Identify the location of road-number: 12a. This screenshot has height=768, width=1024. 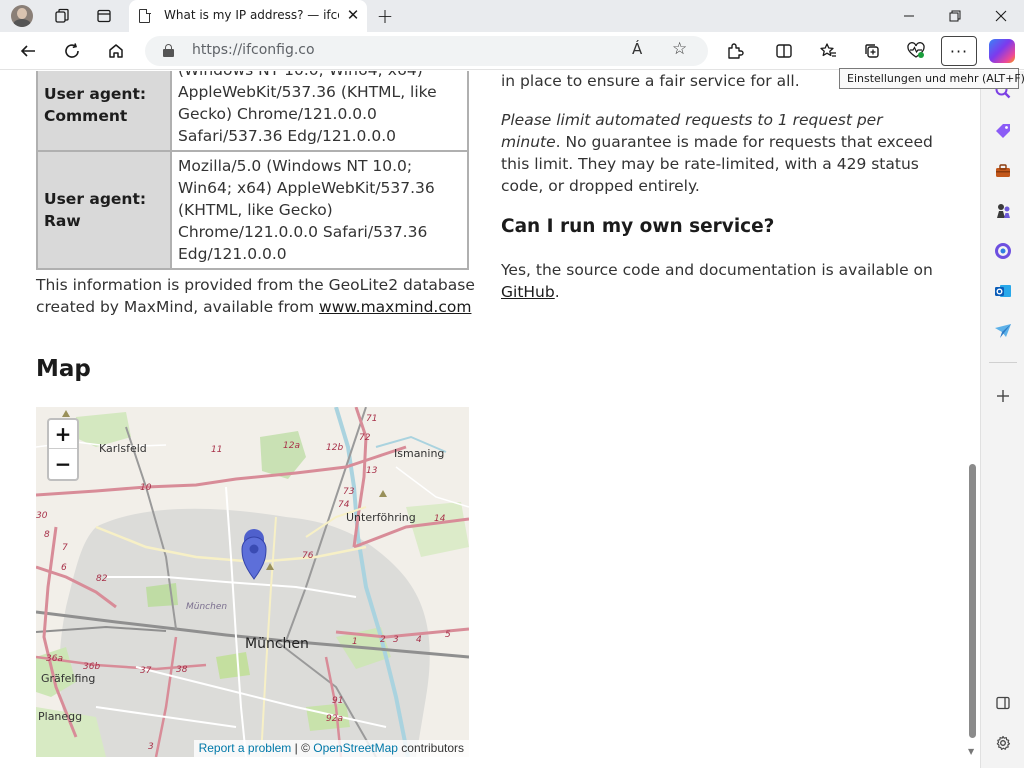
(291, 446).